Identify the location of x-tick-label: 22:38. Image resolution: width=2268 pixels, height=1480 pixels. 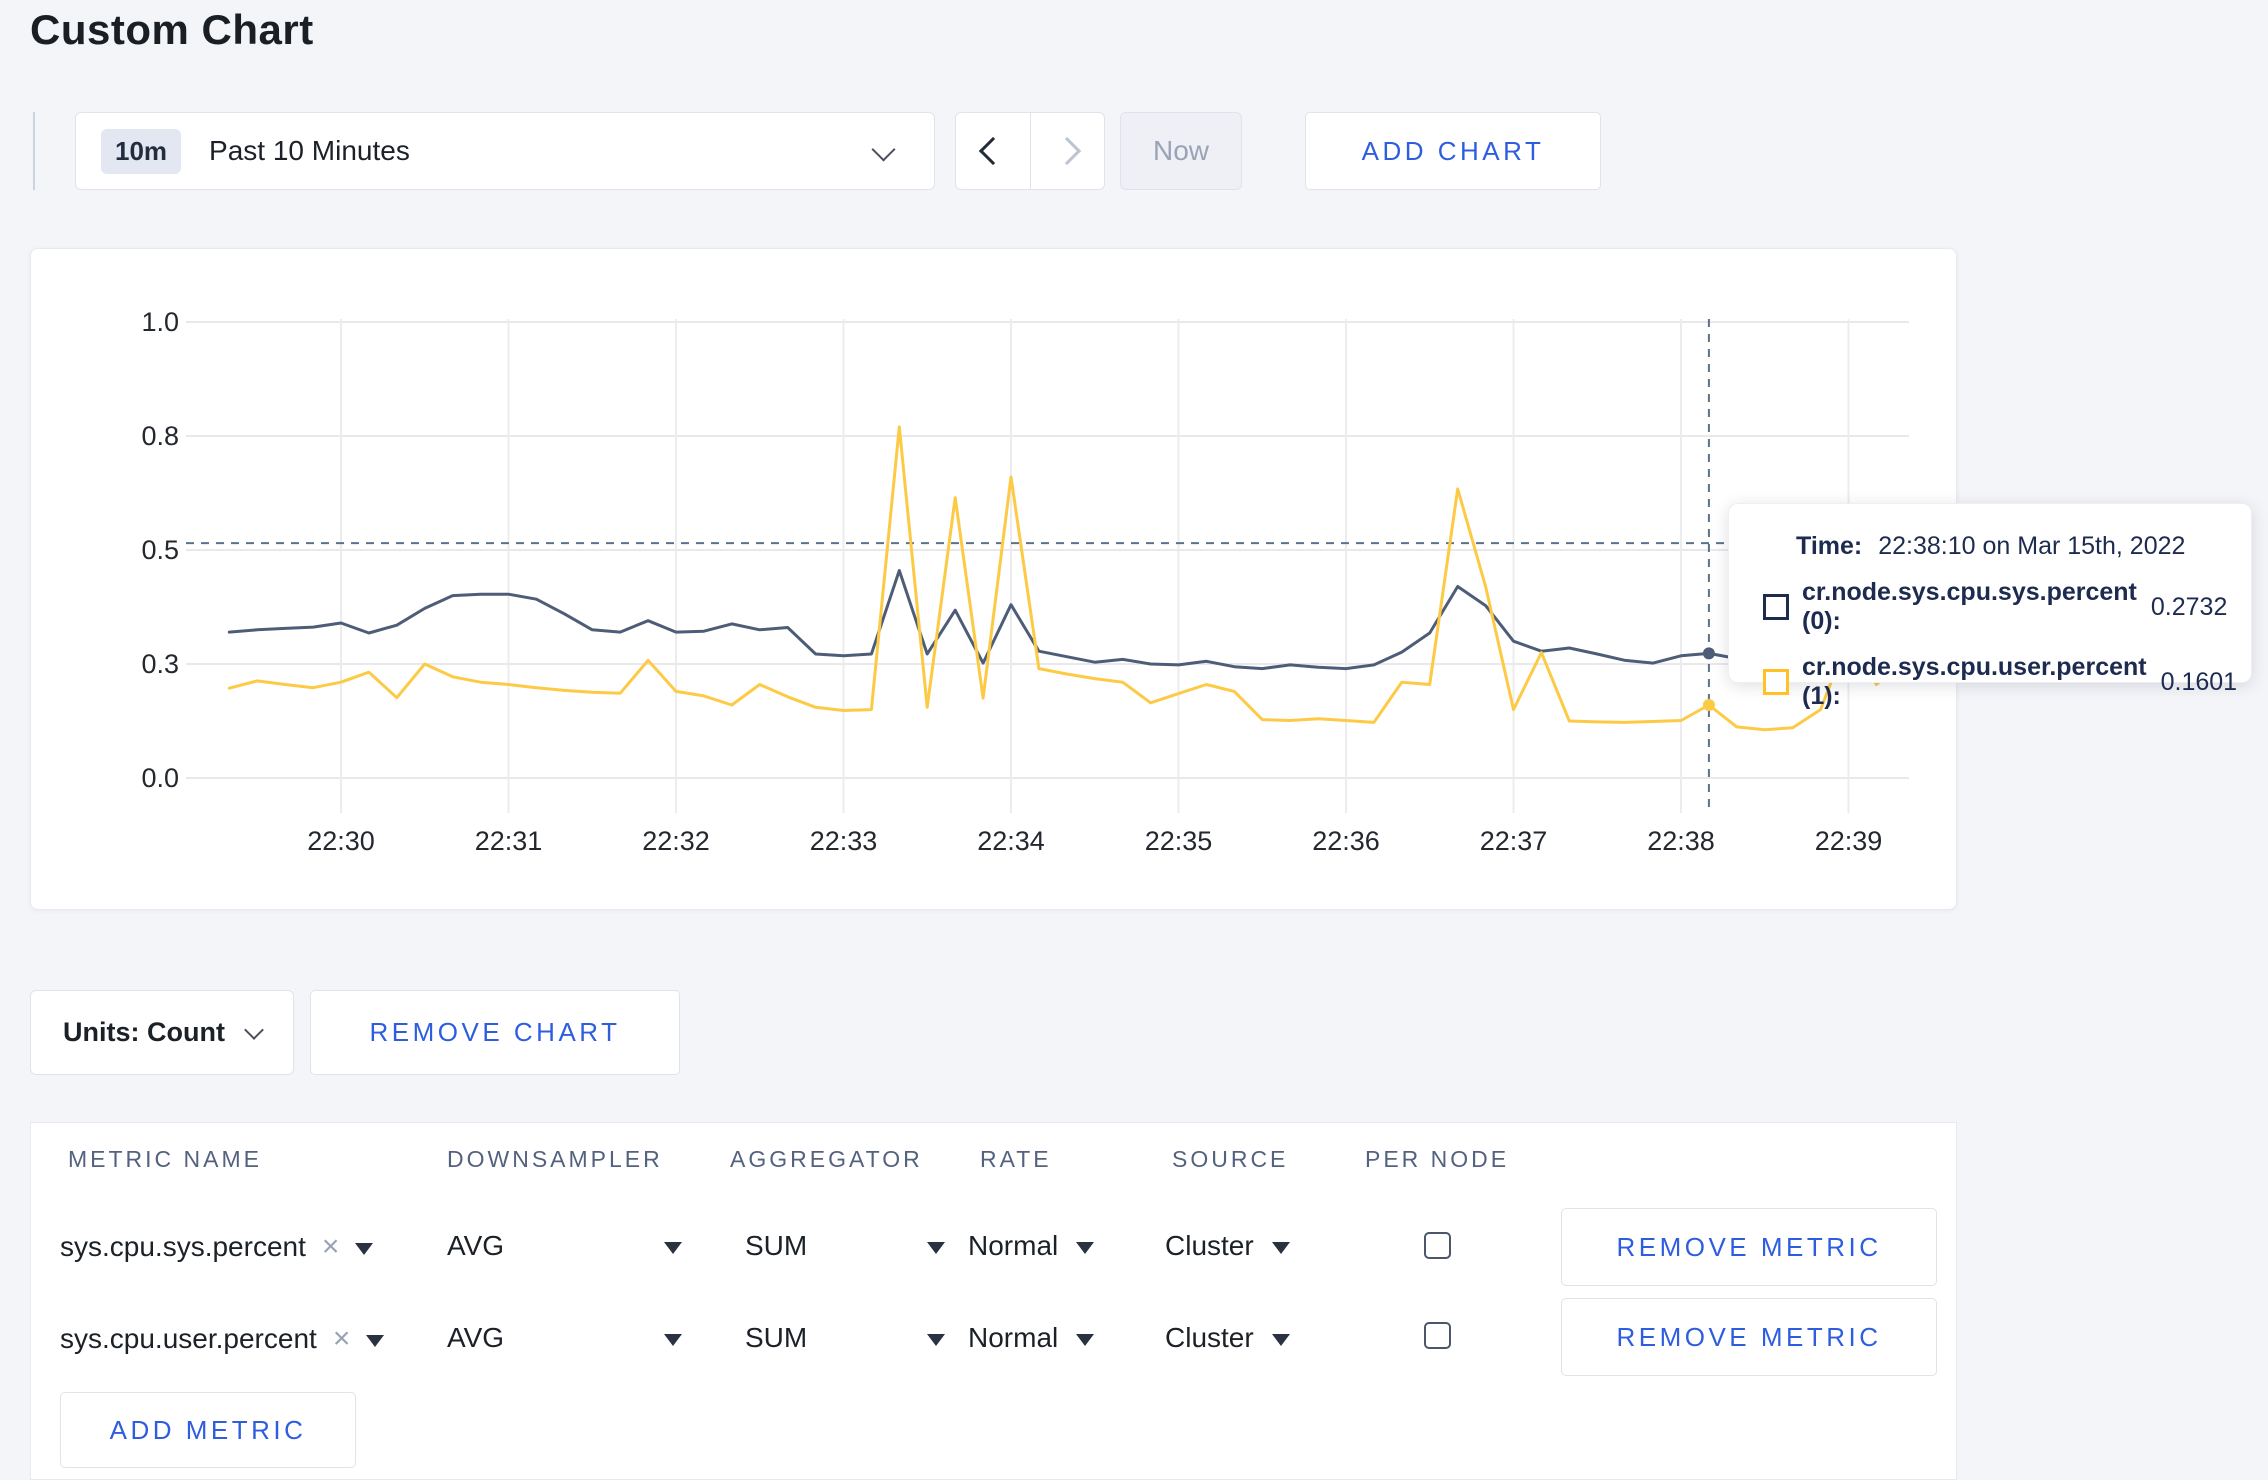
(1681, 841).